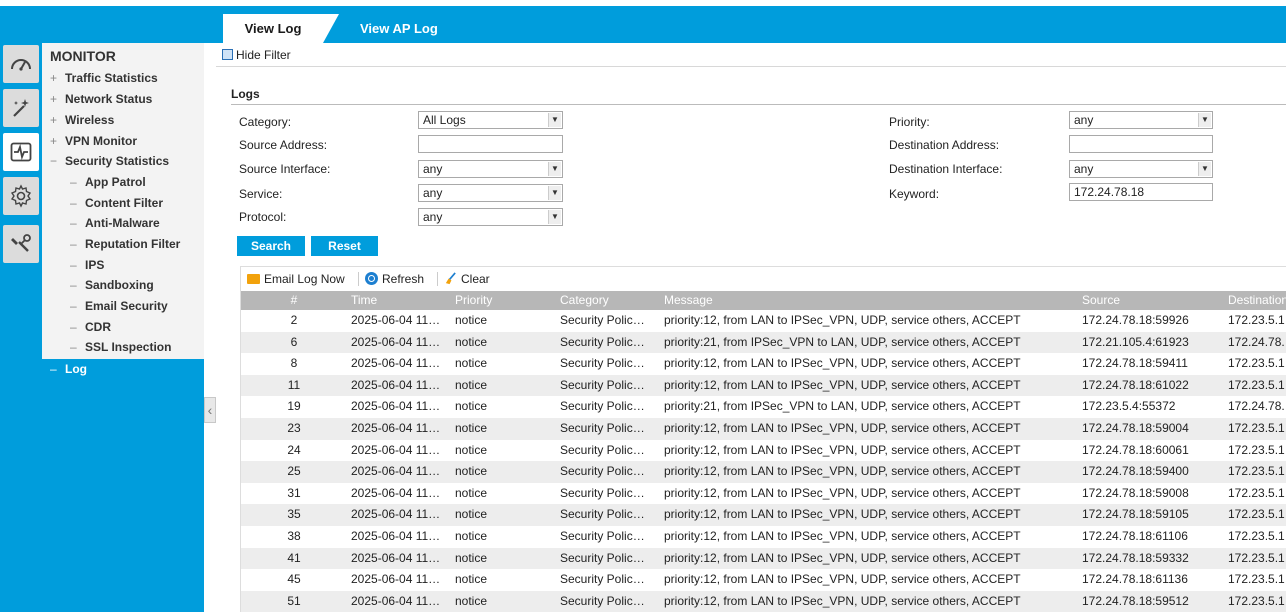 This screenshot has width=1286, height=612. I want to click on column-header-message: Message, so click(871, 300).